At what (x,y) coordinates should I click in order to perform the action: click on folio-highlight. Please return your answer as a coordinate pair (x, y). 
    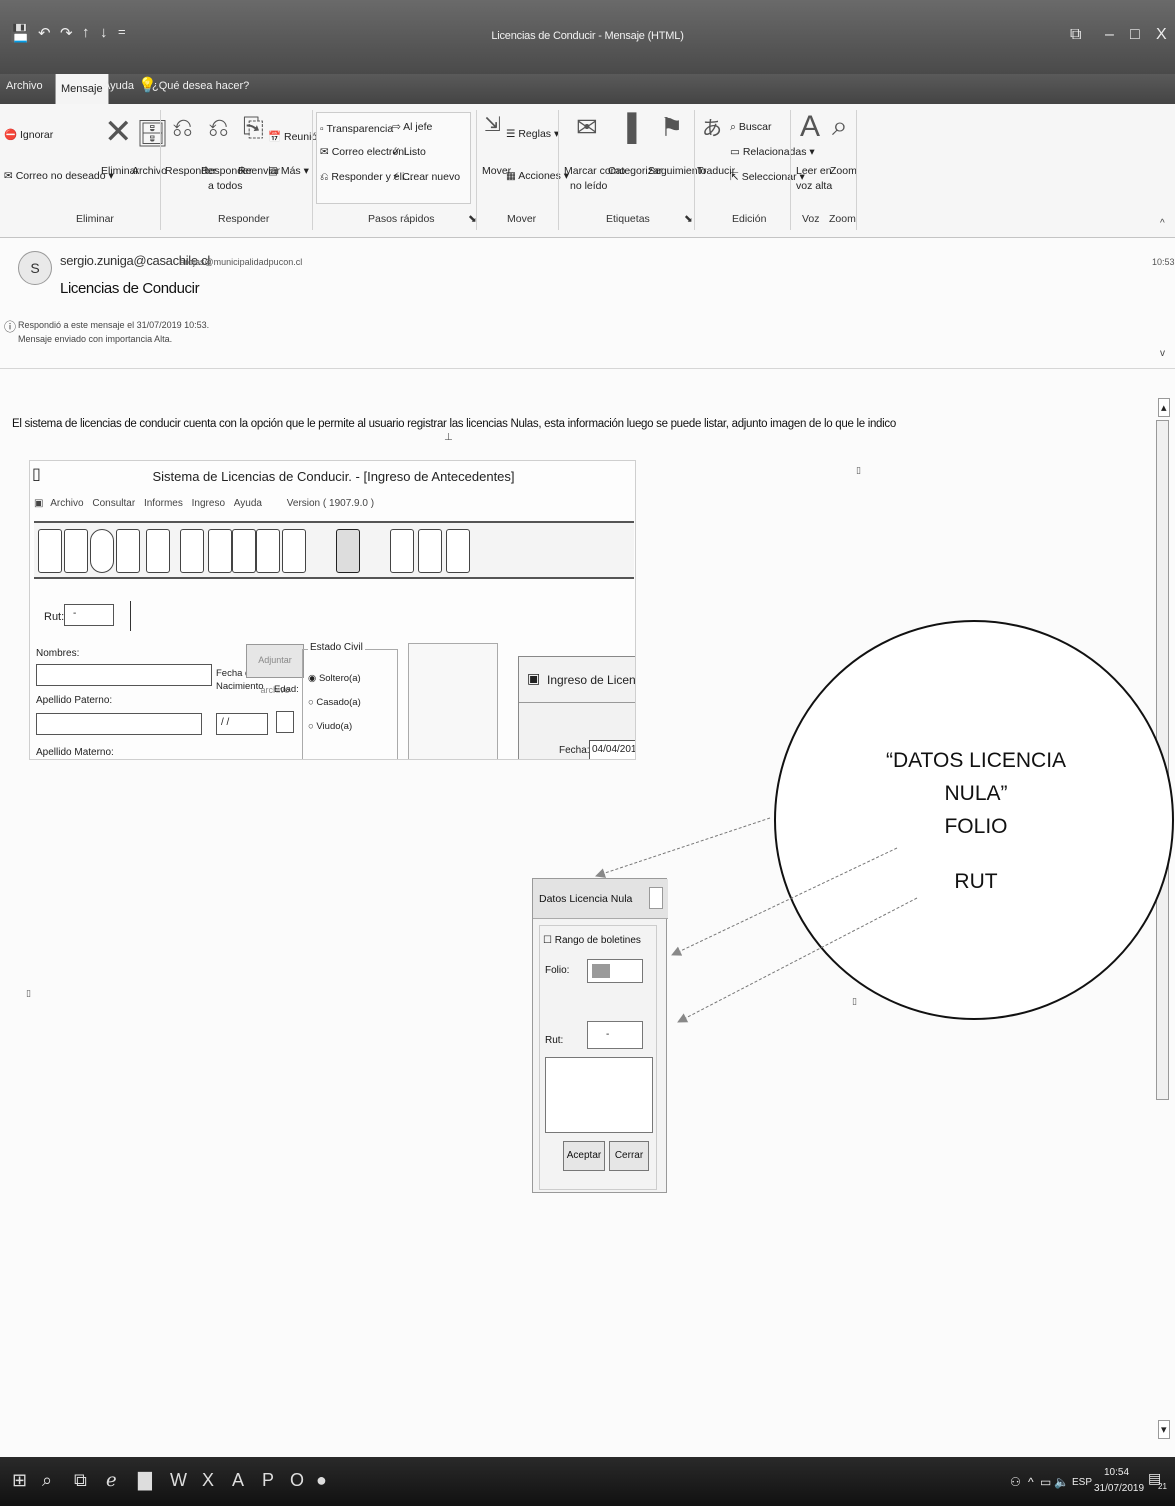
    Looking at the image, I should click on (601, 971).